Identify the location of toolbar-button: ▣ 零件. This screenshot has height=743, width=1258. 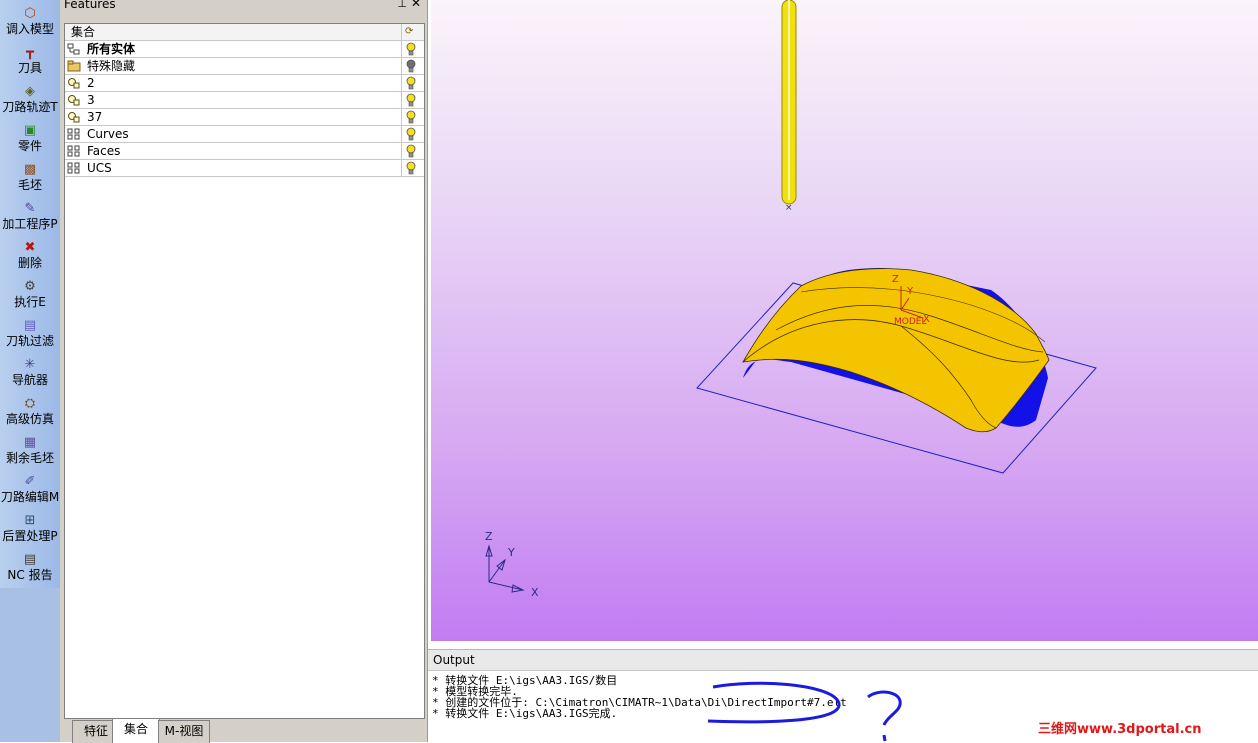
(30, 140).